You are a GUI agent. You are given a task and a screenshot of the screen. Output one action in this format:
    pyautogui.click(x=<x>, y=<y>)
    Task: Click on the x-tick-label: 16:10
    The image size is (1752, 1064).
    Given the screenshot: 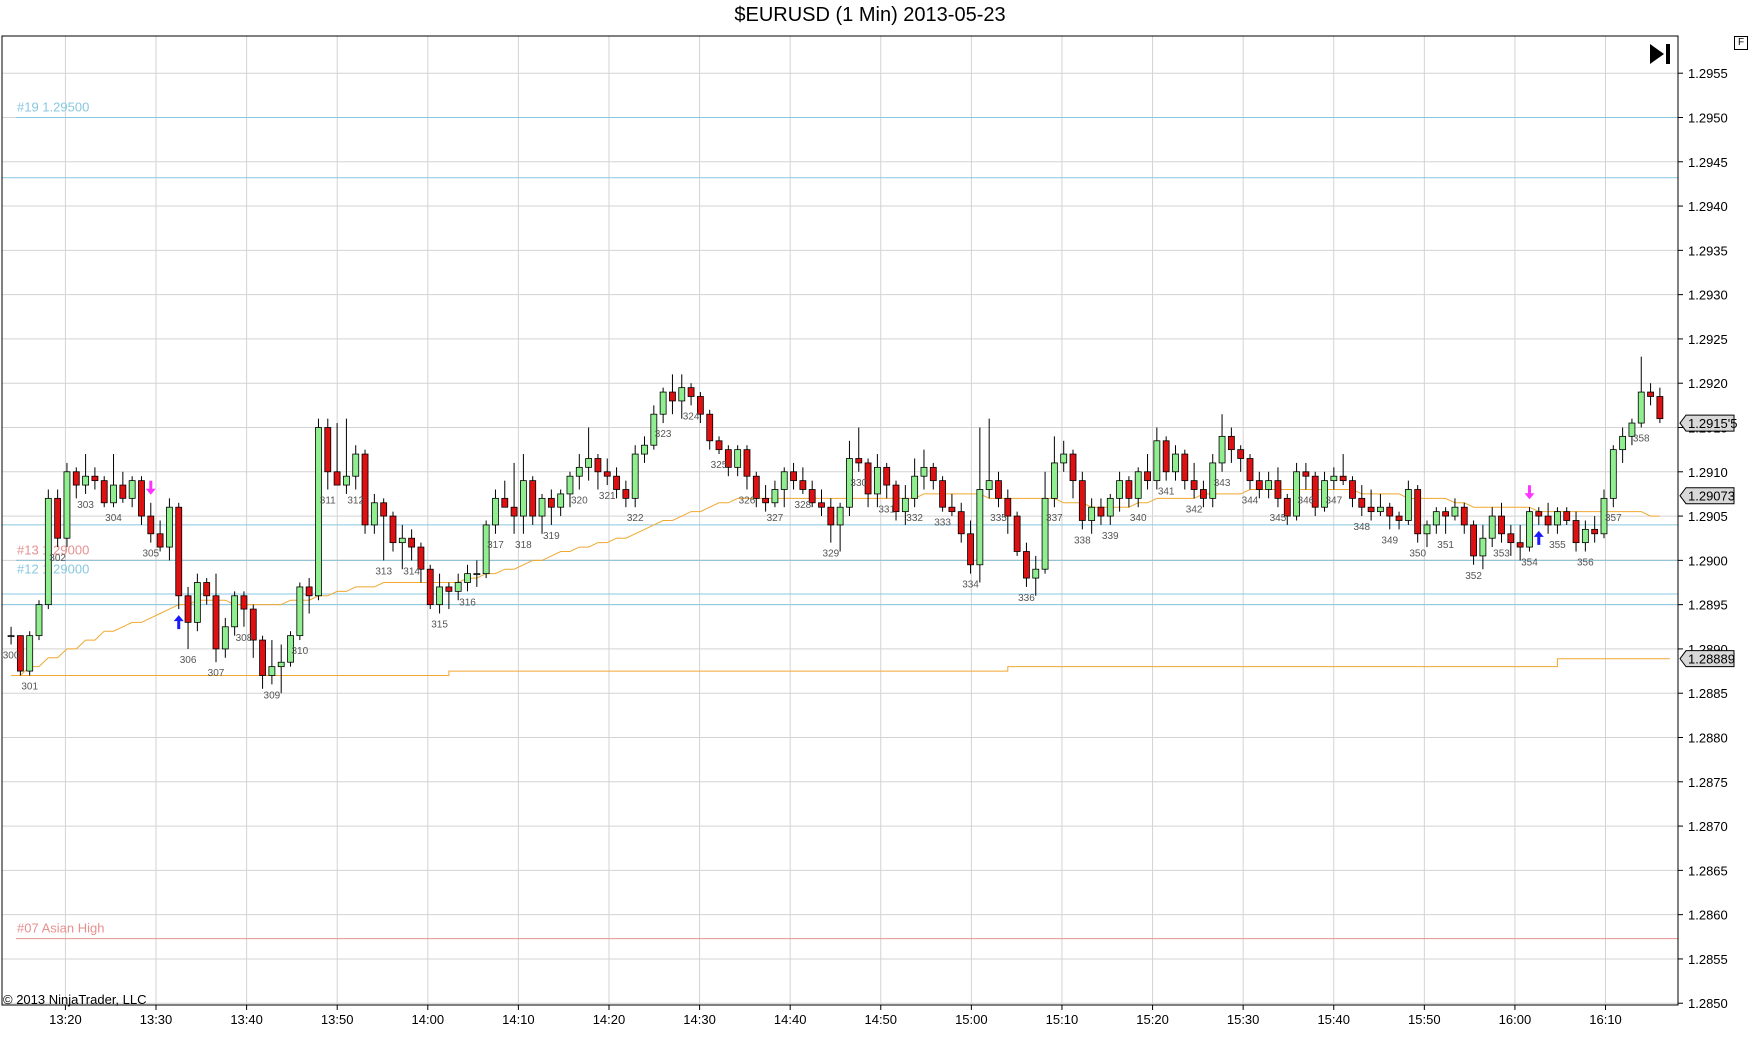 What is the action you would take?
    pyautogui.click(x=1605, y=1019)
    